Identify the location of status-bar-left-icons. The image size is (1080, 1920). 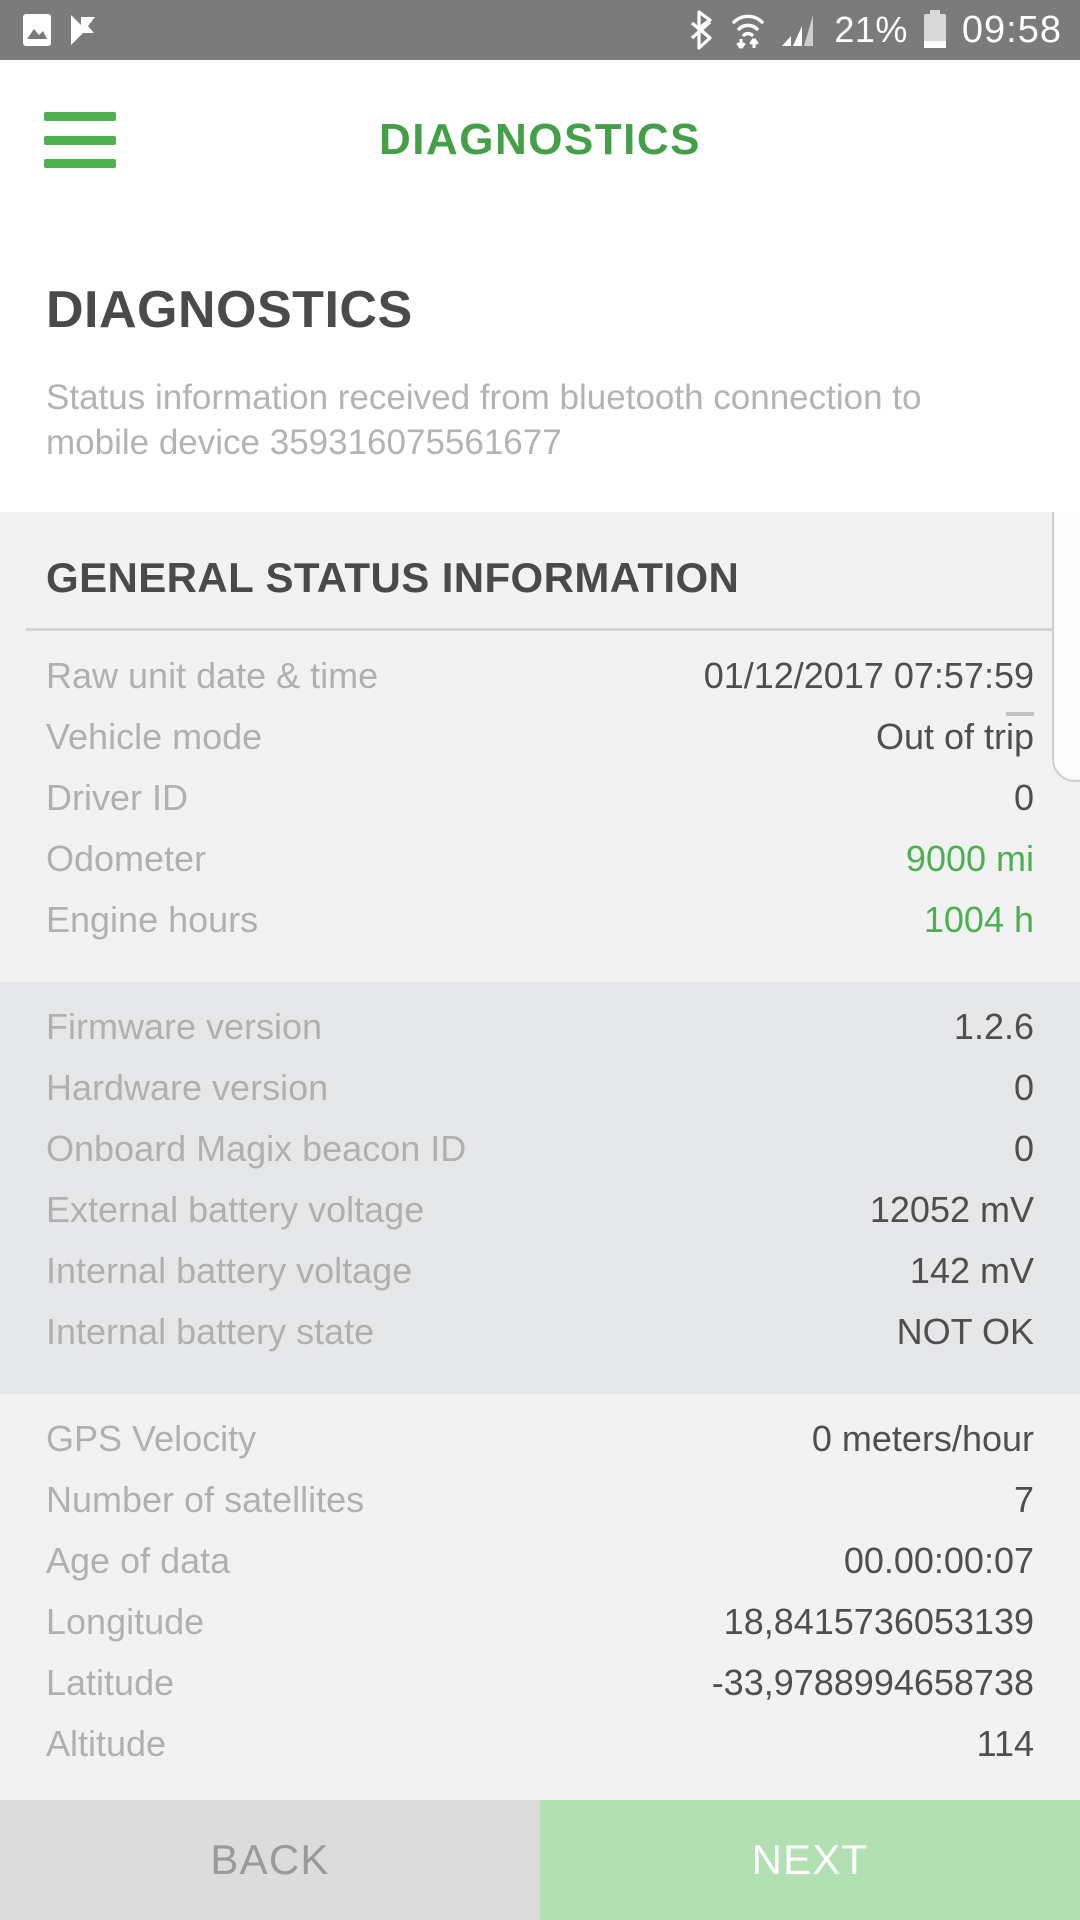
(60, 30).